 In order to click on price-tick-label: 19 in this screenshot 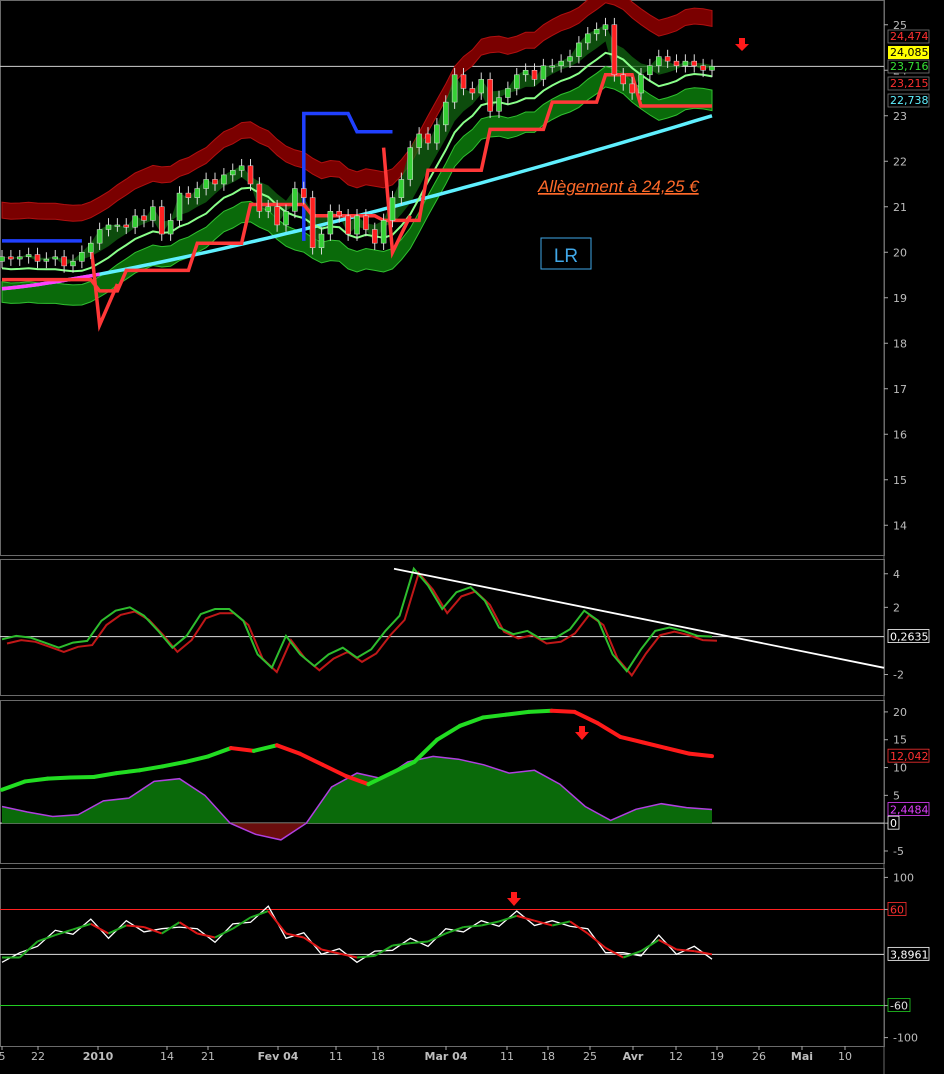, I will do `click(900, 298)`.